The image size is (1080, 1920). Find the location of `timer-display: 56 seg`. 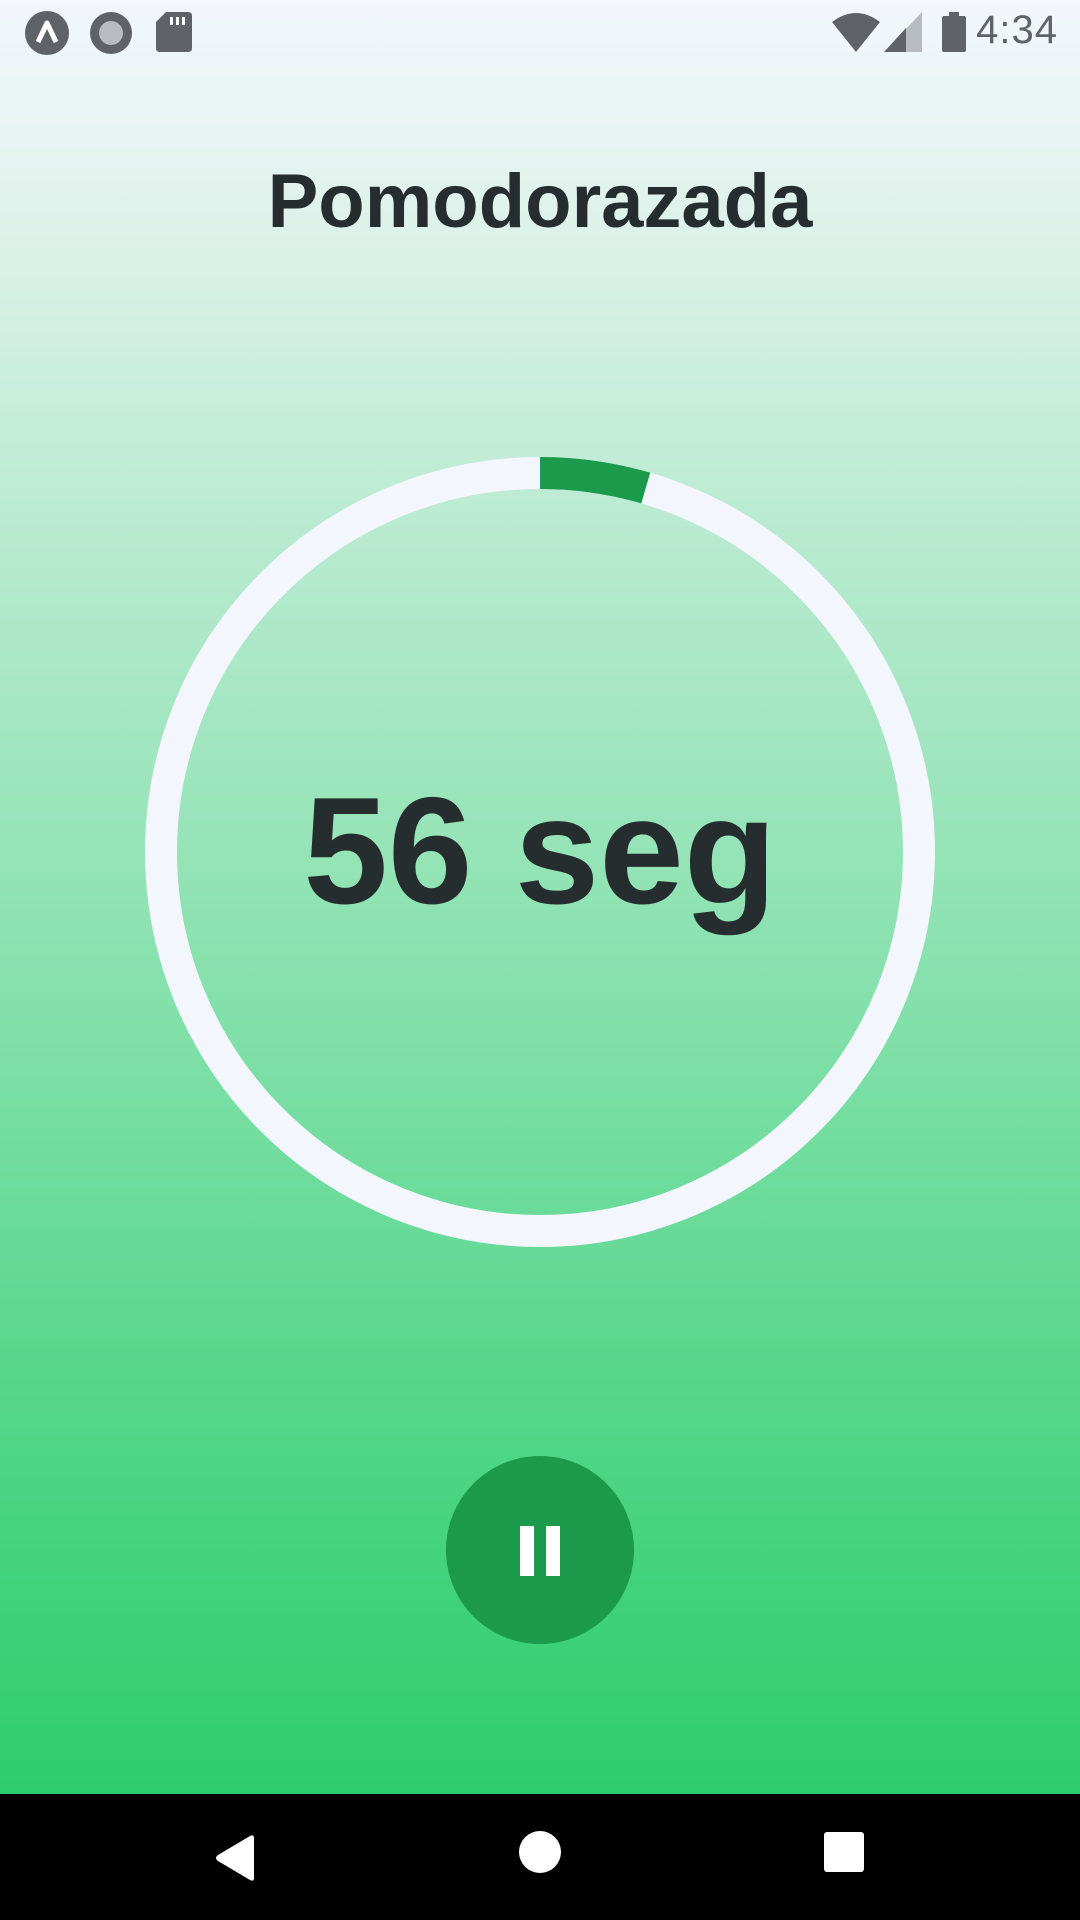

timer-display: 56 seg is located at coordinates (540, 851).